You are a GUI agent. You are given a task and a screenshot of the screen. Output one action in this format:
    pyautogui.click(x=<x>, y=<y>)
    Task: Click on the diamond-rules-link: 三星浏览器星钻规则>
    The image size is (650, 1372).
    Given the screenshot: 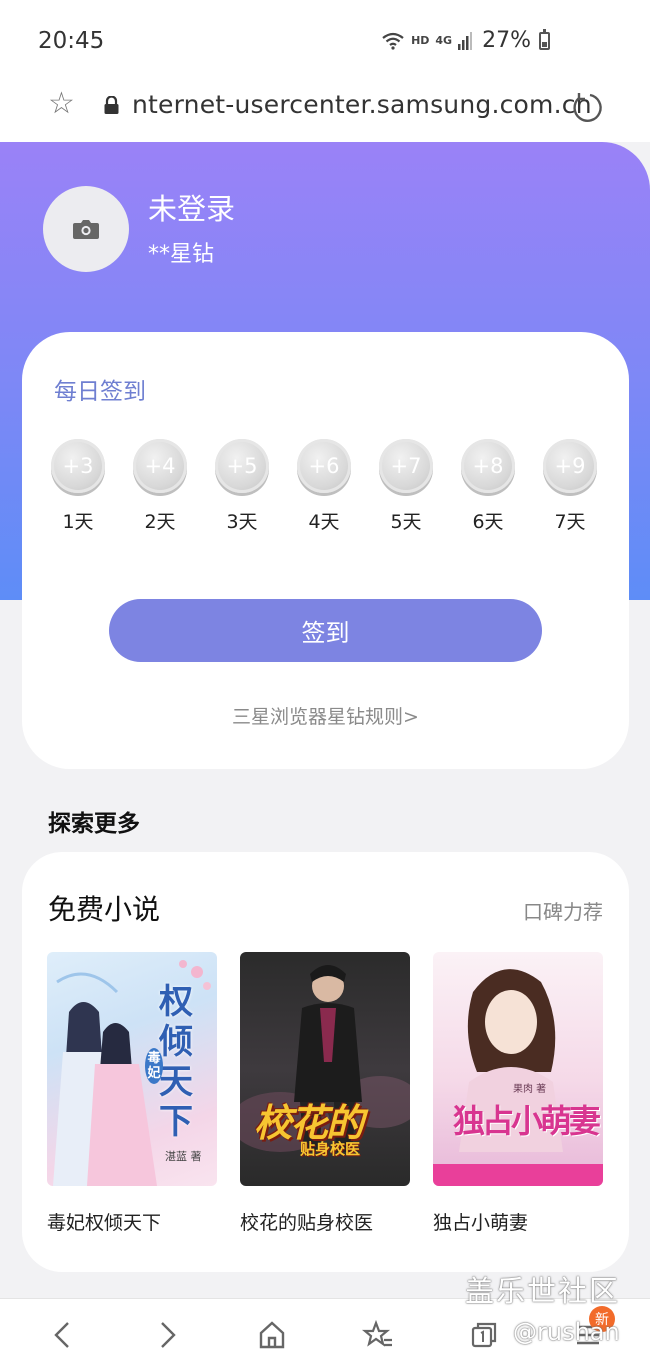 What is the action you would take?
    pyautogui.click(x=325, y=715)
    